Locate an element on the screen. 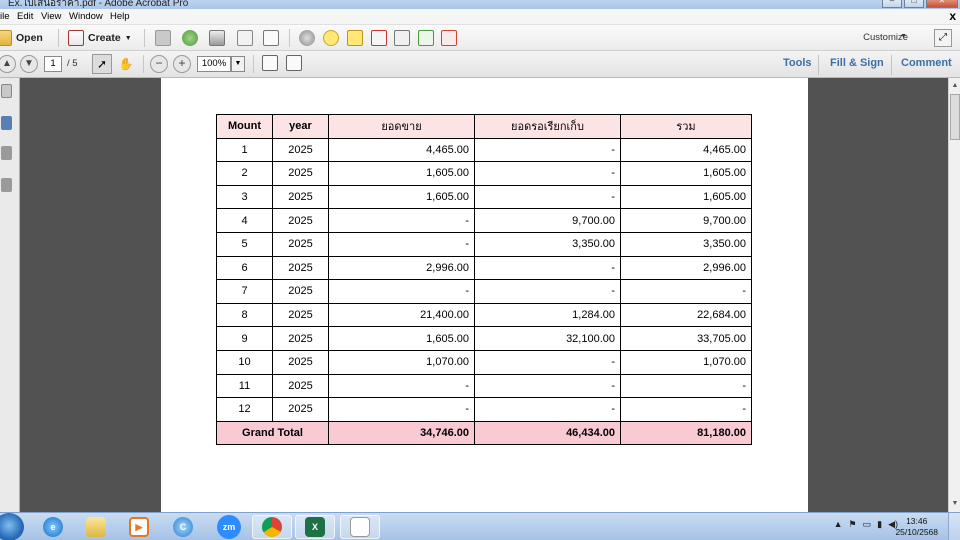 The image size is (960, 540). menu-help: Help is located at coordinates (120, 16).